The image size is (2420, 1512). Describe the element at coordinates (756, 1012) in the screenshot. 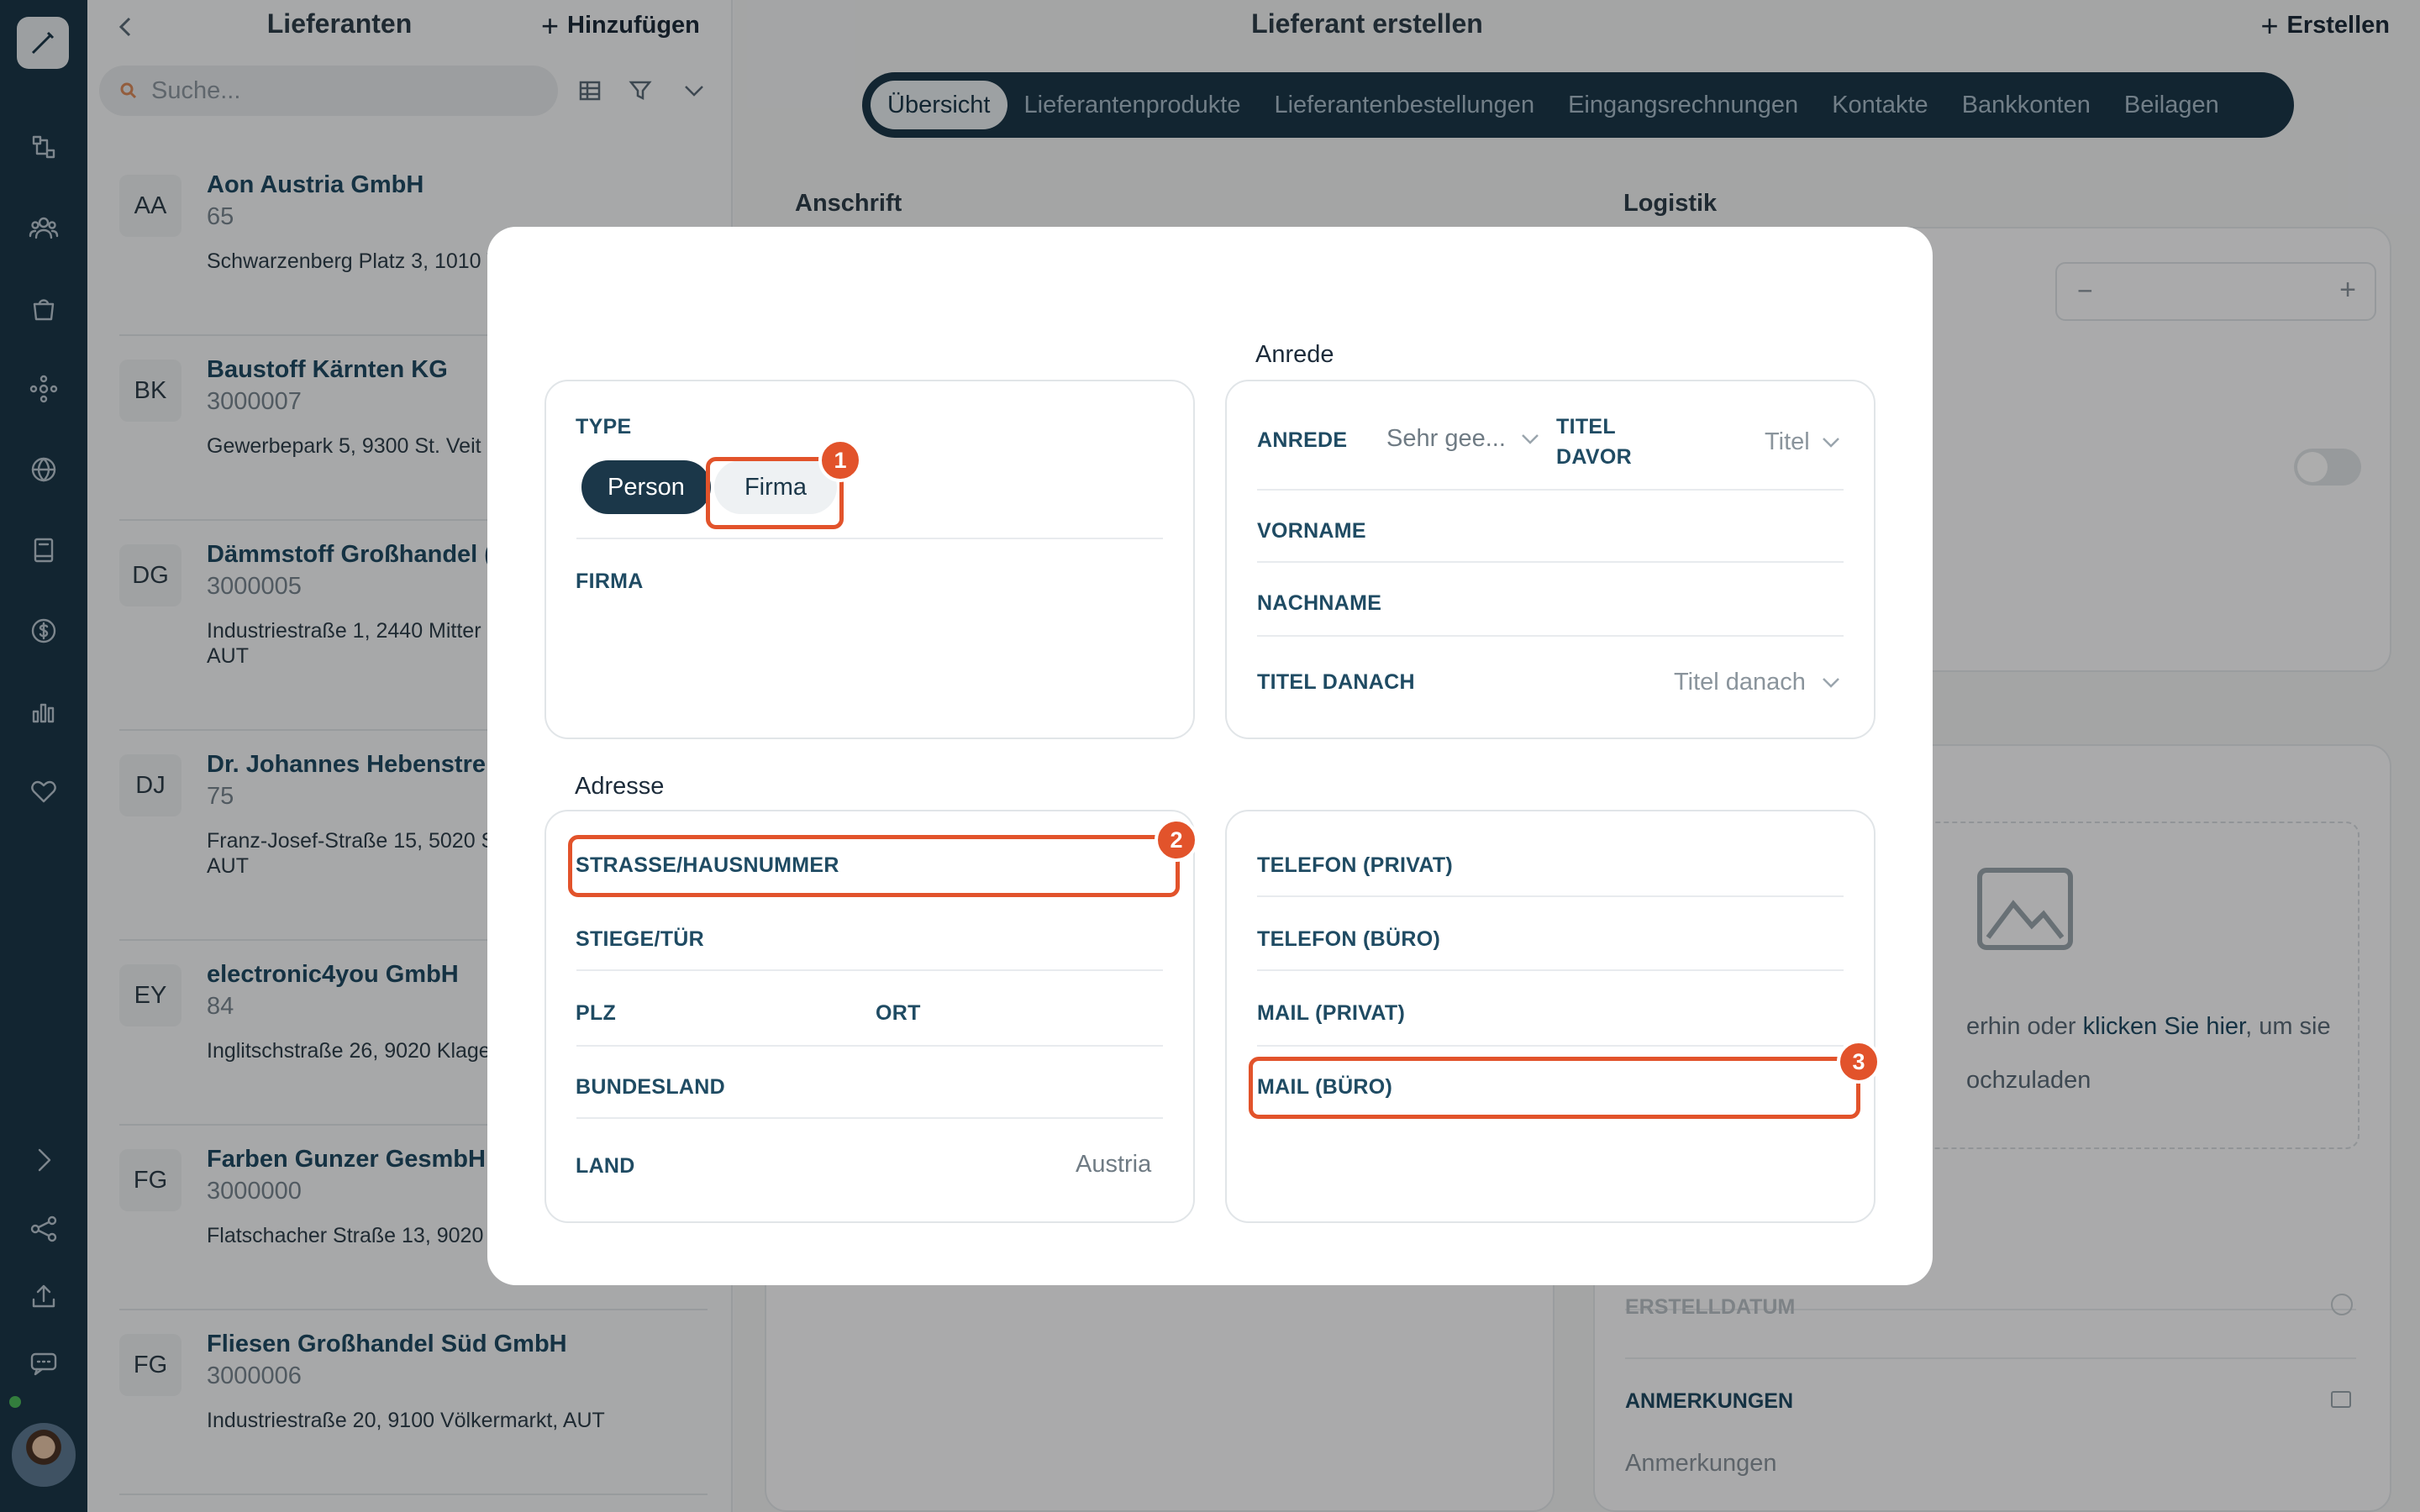

I see `plz-input` at that location.